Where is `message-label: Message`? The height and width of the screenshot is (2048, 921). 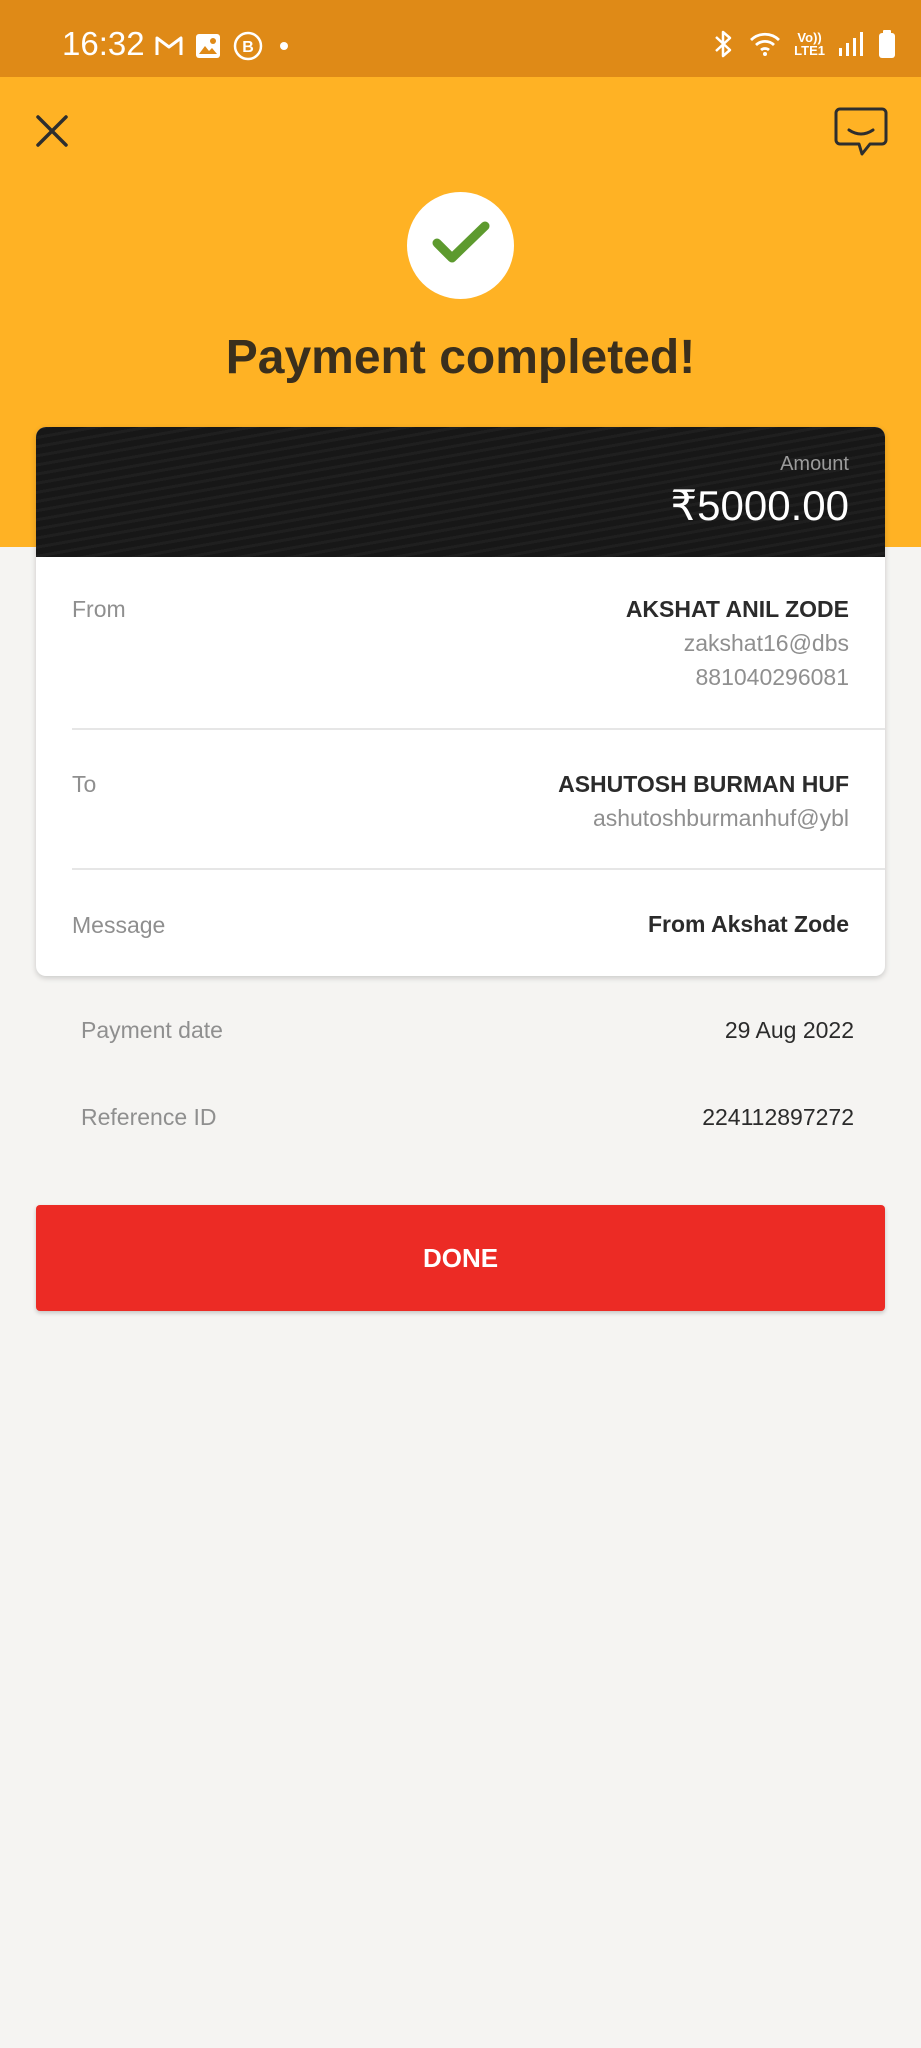
message-label: Message is located at coordinates (119, 925).